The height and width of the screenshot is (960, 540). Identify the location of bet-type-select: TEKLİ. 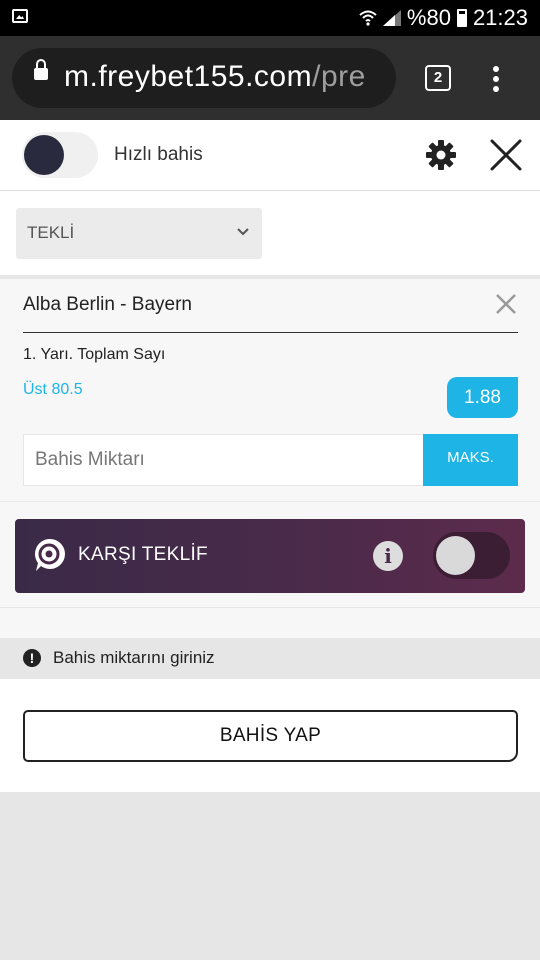
(139, 233).